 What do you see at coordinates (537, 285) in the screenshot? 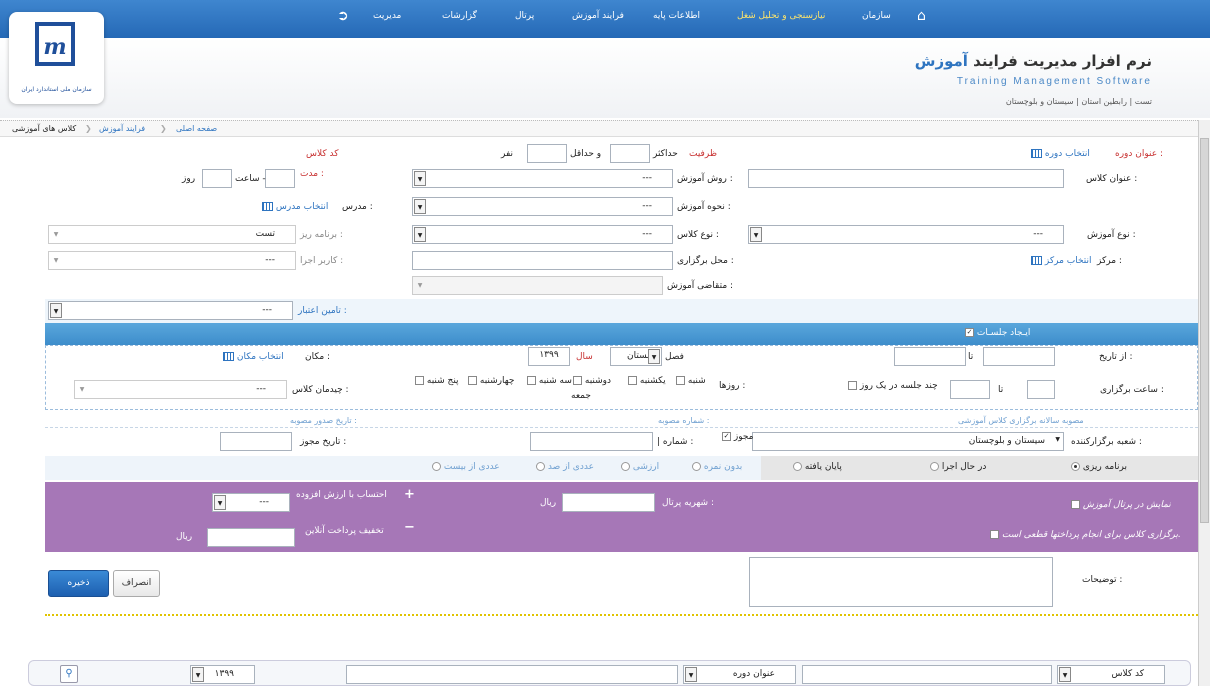
I see `requester-select: ▼` at bounding box center [537, 285].